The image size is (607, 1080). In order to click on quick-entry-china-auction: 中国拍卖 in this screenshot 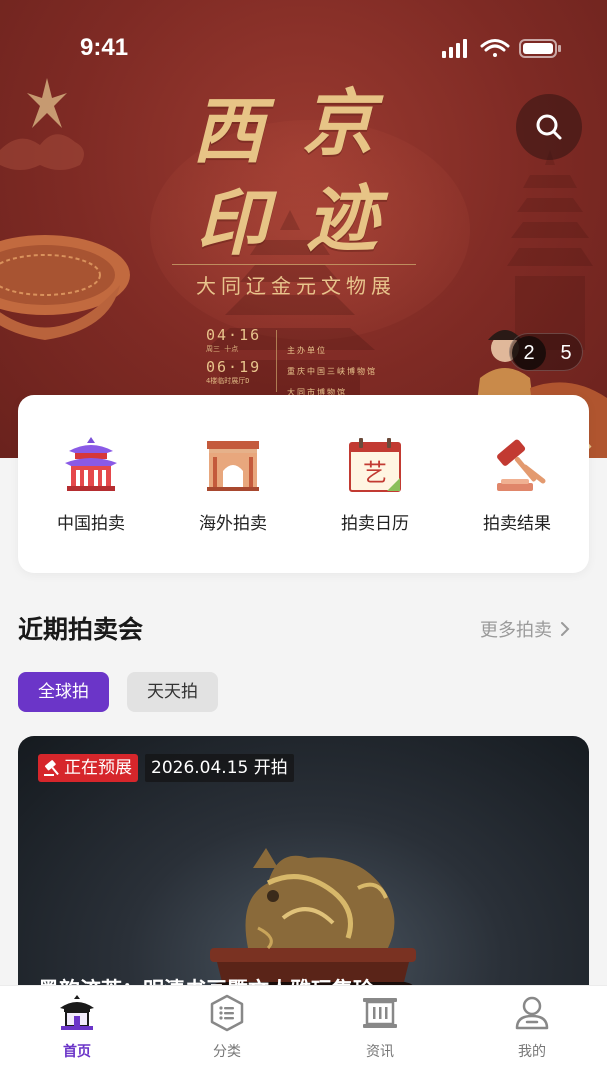, I will do `click(89, 484)`.